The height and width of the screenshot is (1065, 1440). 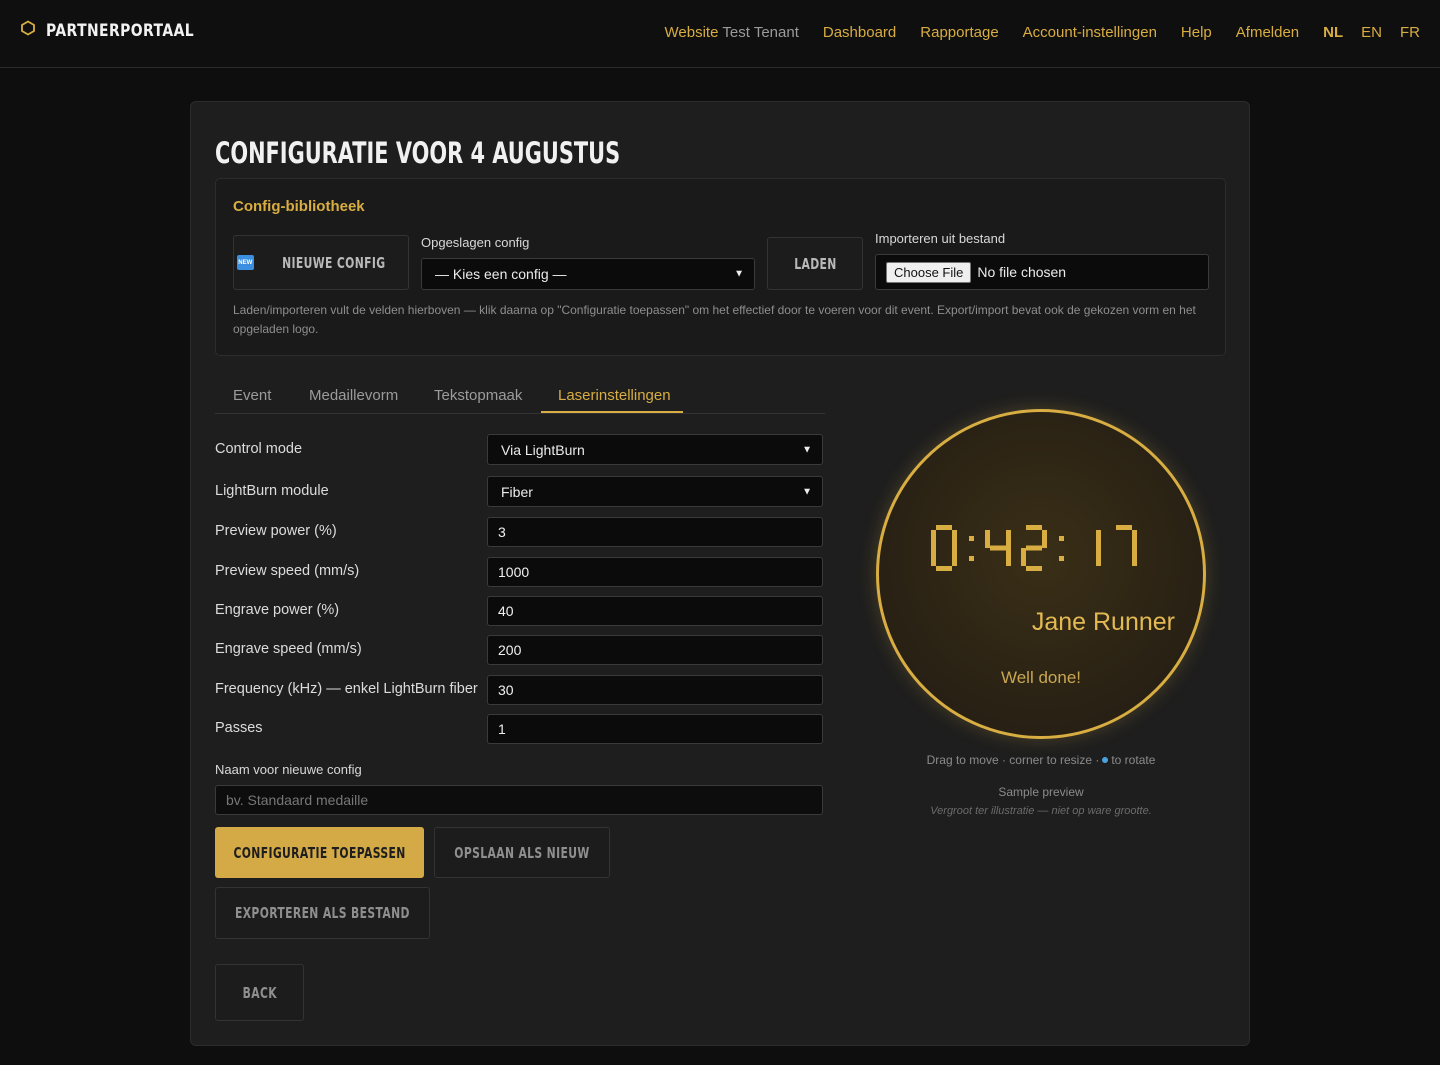 What do you see at coordinates (245, 262) in the screenshot?
I see `new-icon: NEW` at bounding box center [245, 262].